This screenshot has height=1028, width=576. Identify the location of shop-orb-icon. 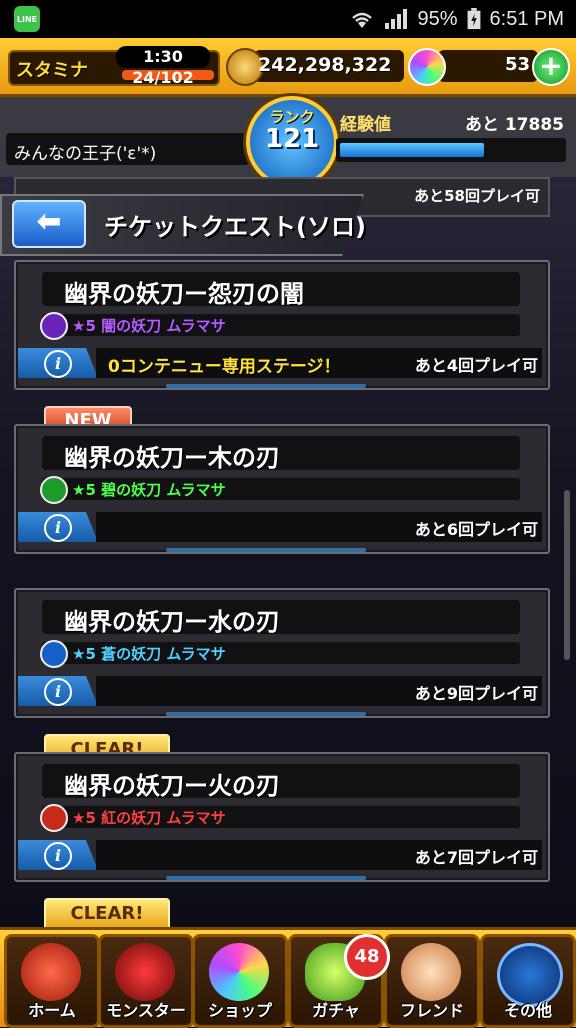
(239, 972).